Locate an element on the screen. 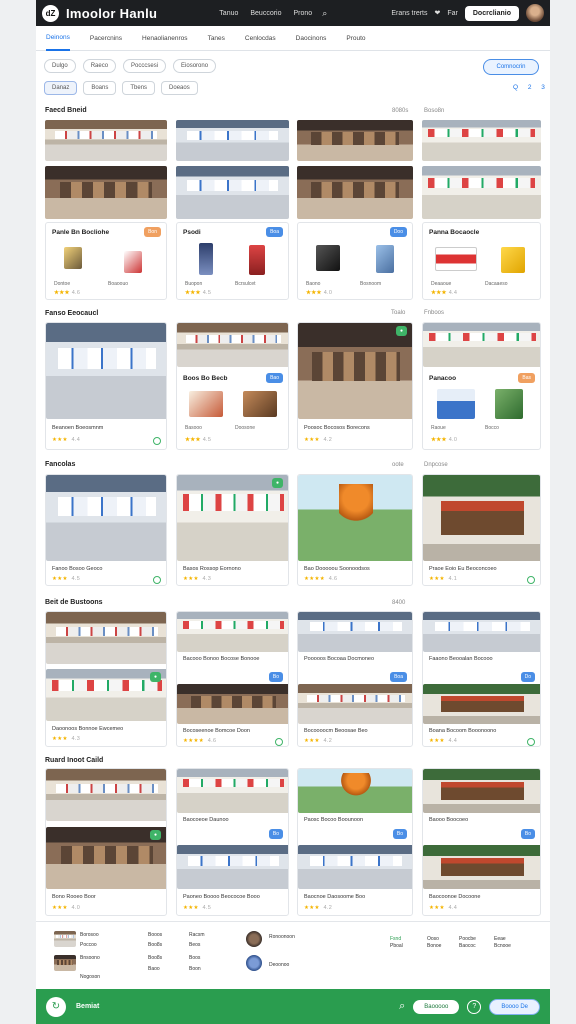 This screenshot has height=1024, width=576. bottom-primary-button: Boooo De is located at coordinates (514, 1006).